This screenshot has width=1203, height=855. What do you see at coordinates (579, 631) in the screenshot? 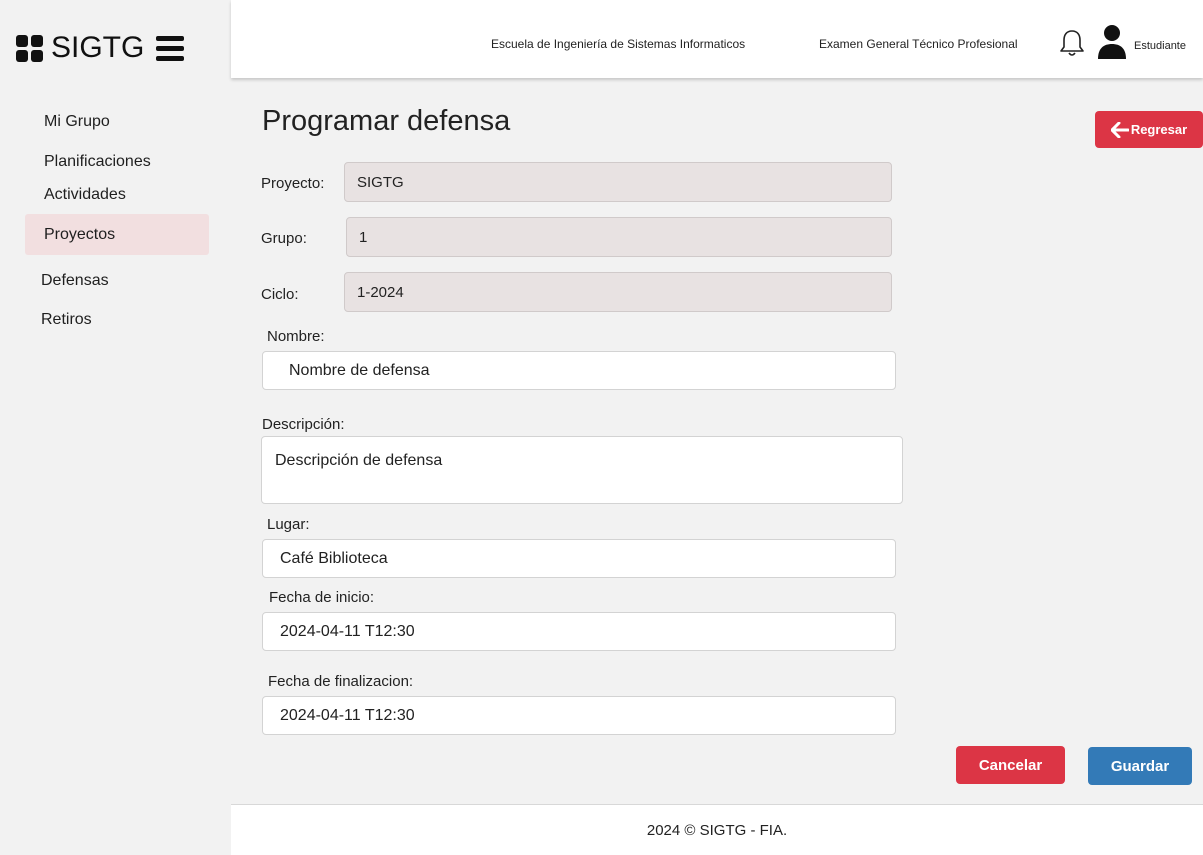
I see `fecha-inicio-input: 2024-04-11 T12:30` at bounding box center [579, 631].